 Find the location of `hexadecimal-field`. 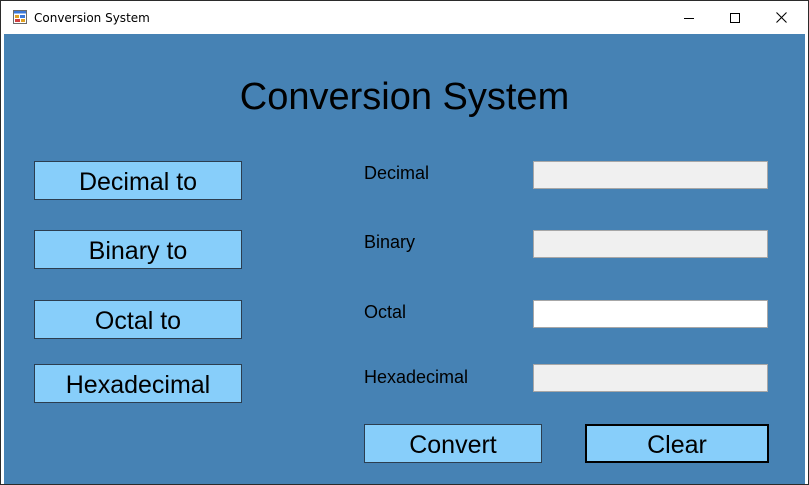

hexadecimal-field is located at coordinates (650, 378).